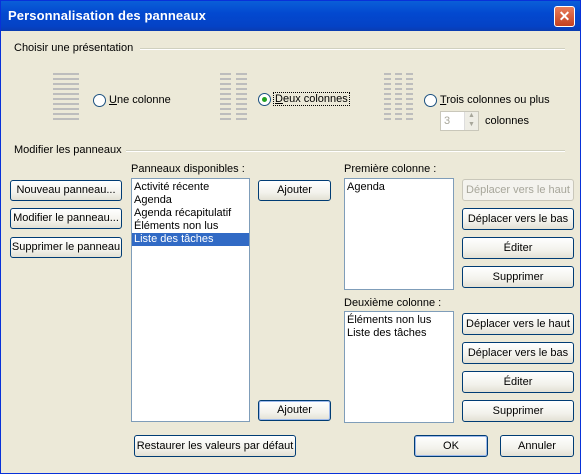 This screenshot has height=474, width=581. I want to click on add-button-second-column: Ajouter, so click(294, 410).